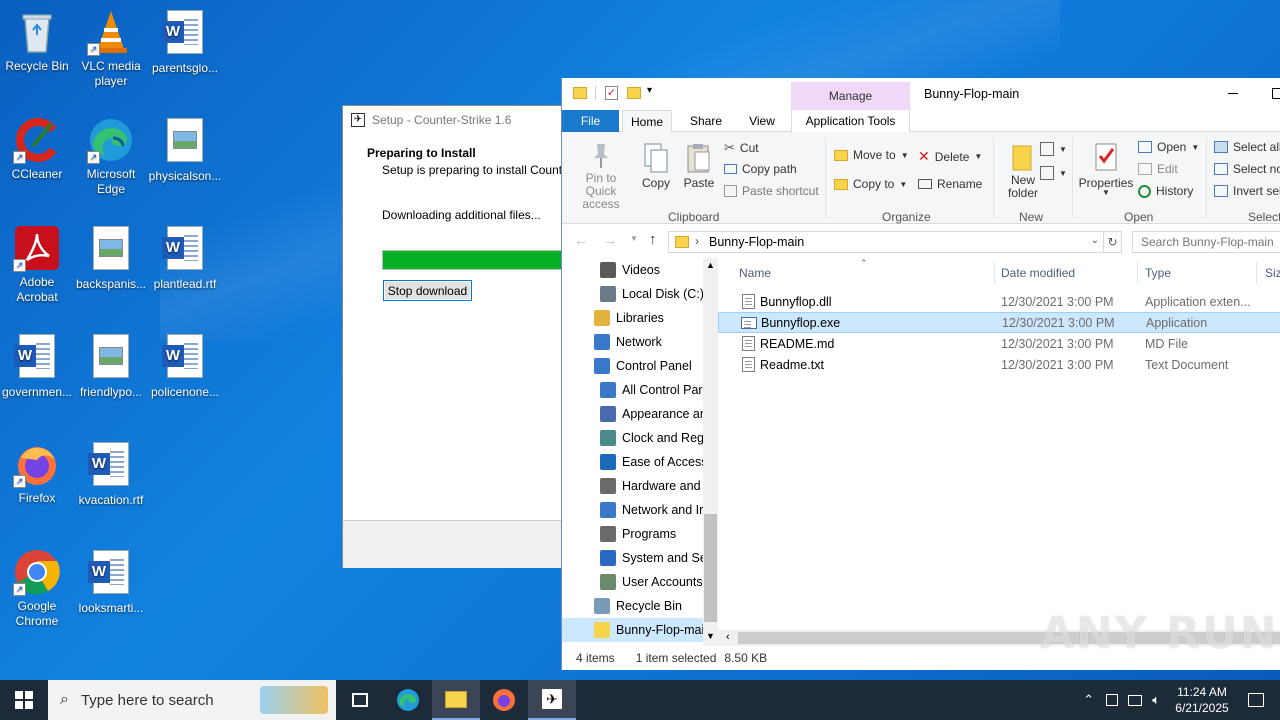  I want to click on back-arrow-icon: ←, so click(581, 240).